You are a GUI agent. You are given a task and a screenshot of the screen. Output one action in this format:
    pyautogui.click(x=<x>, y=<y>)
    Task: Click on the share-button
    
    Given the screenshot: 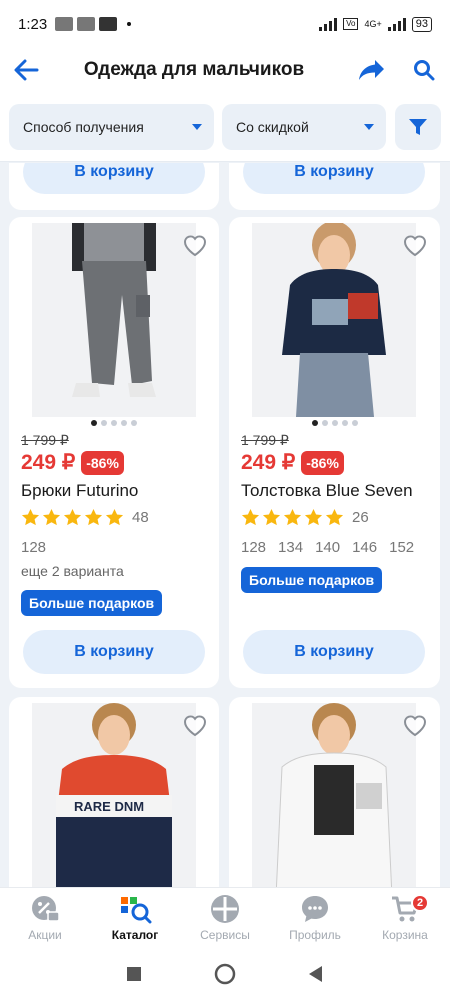 What is the action you would take?
    pyautogui.click(x=372, y=70)
    